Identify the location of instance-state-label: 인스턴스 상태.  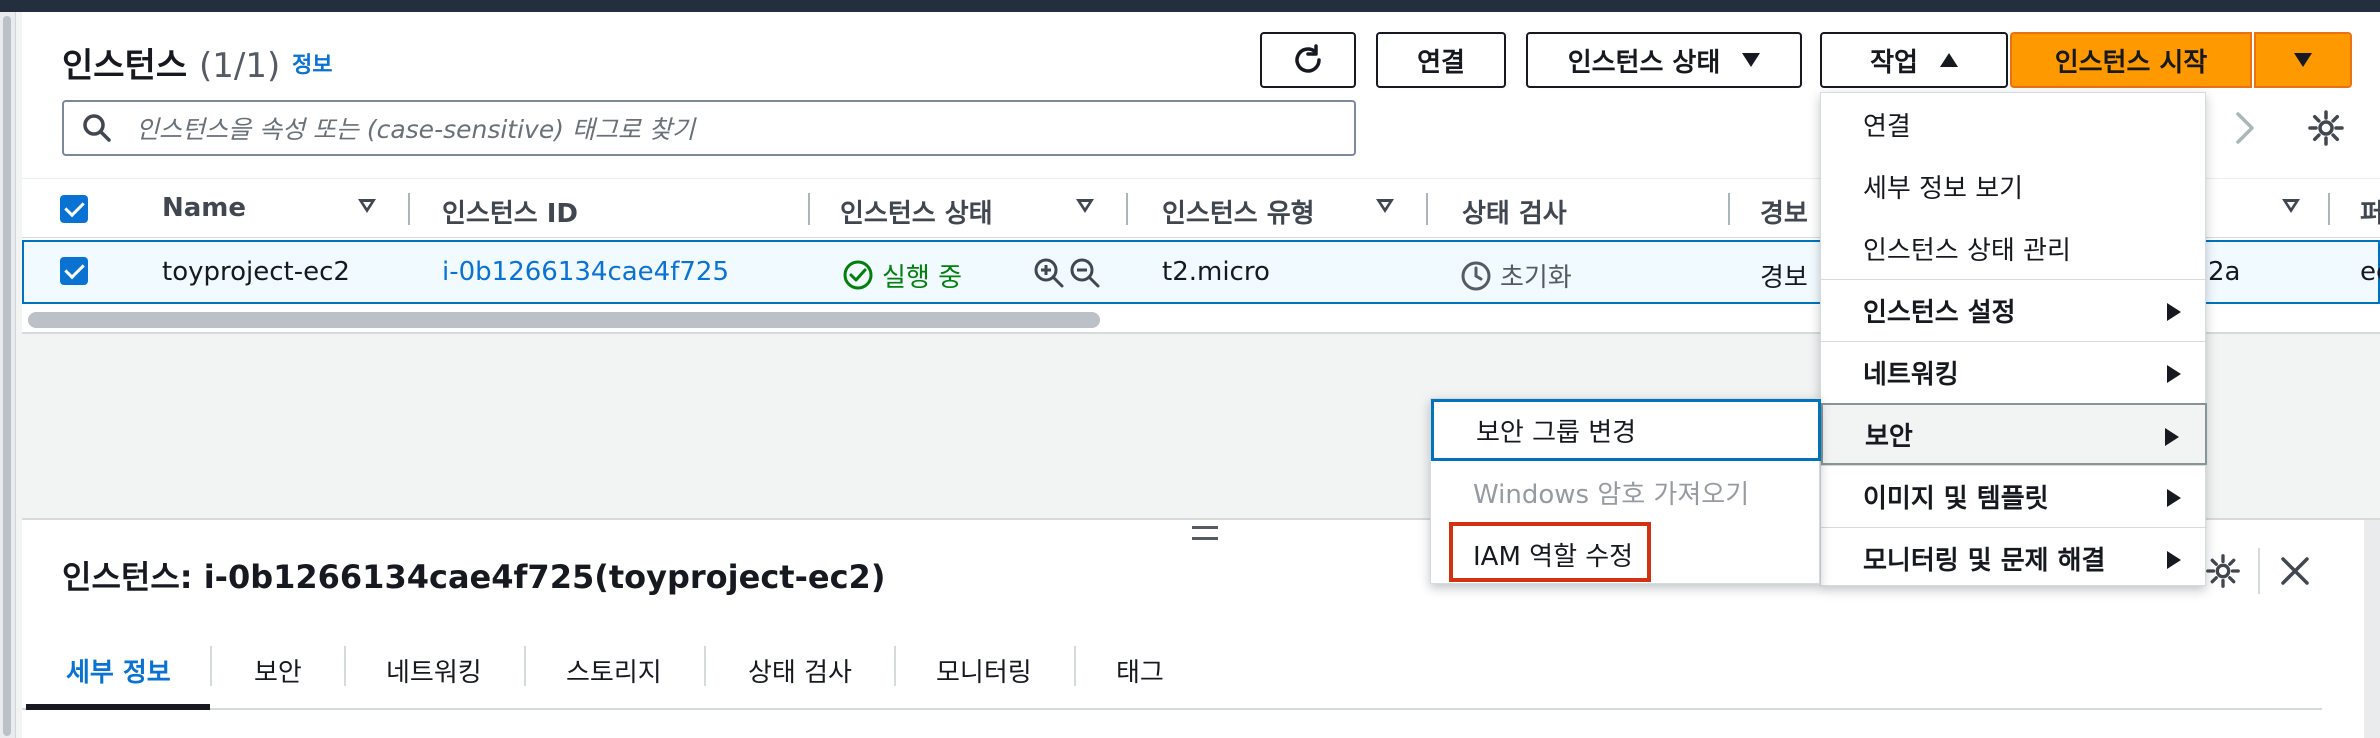
(1644, 62).